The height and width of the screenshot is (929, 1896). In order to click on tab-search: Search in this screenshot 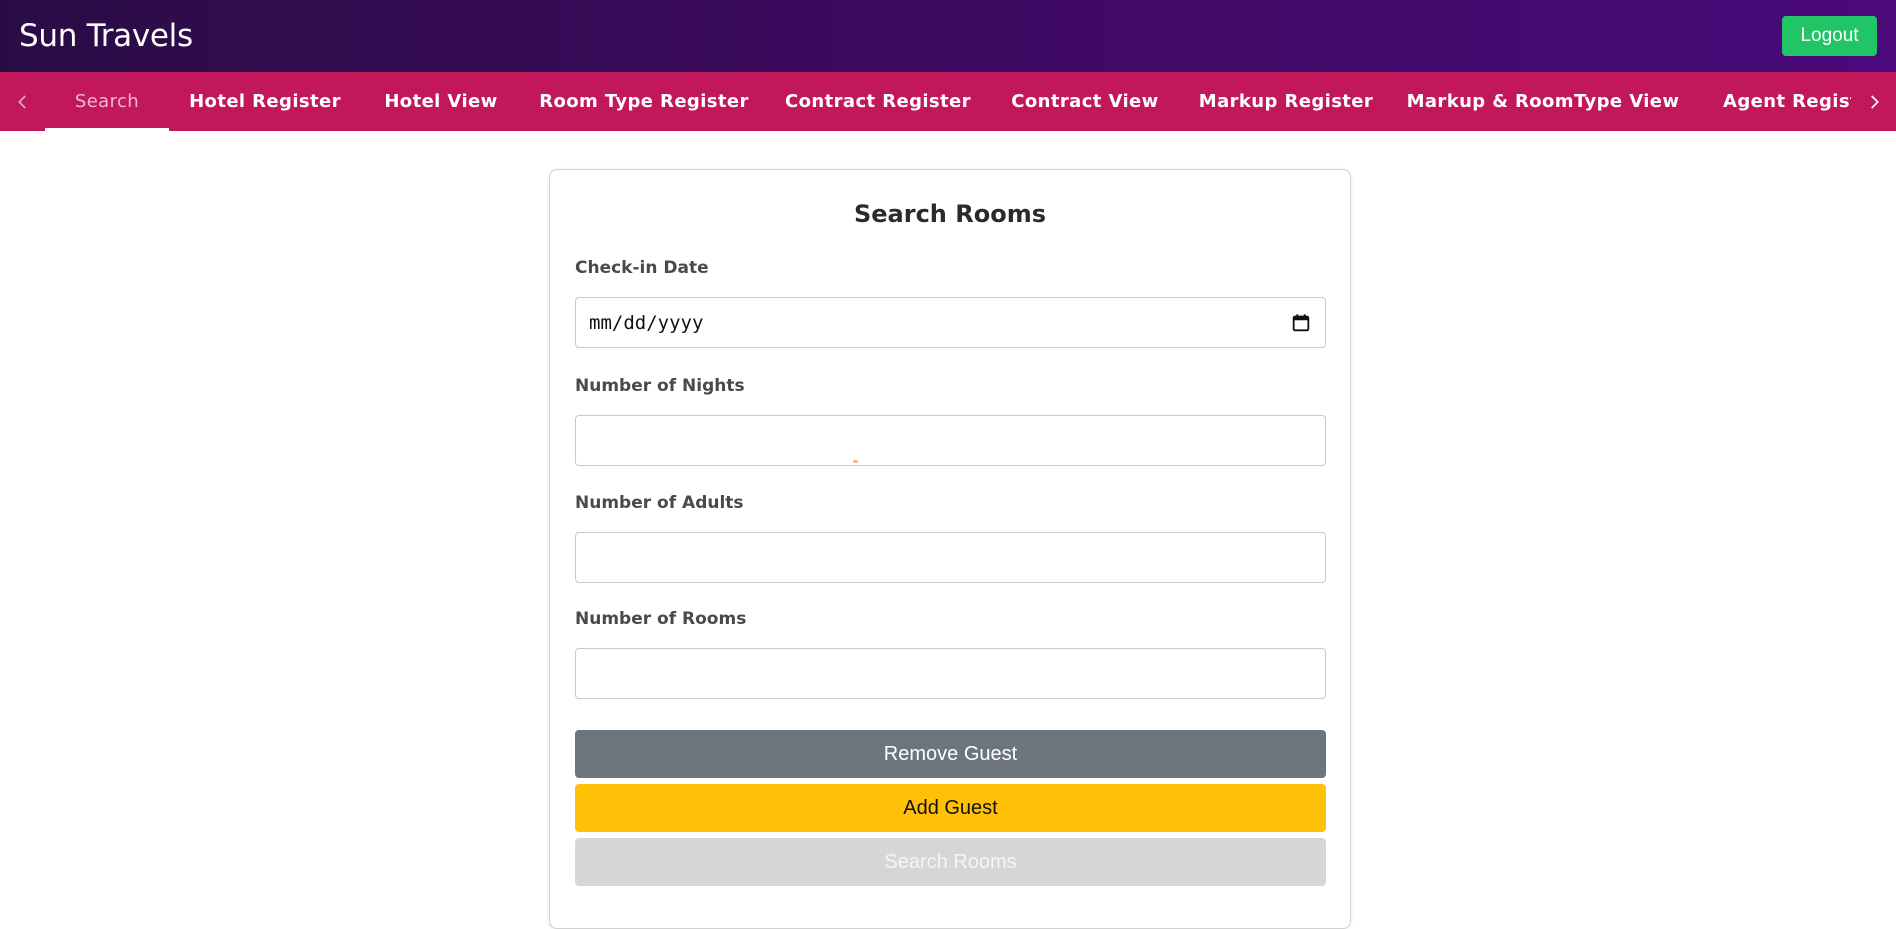, I will do `click(107, 101)`.